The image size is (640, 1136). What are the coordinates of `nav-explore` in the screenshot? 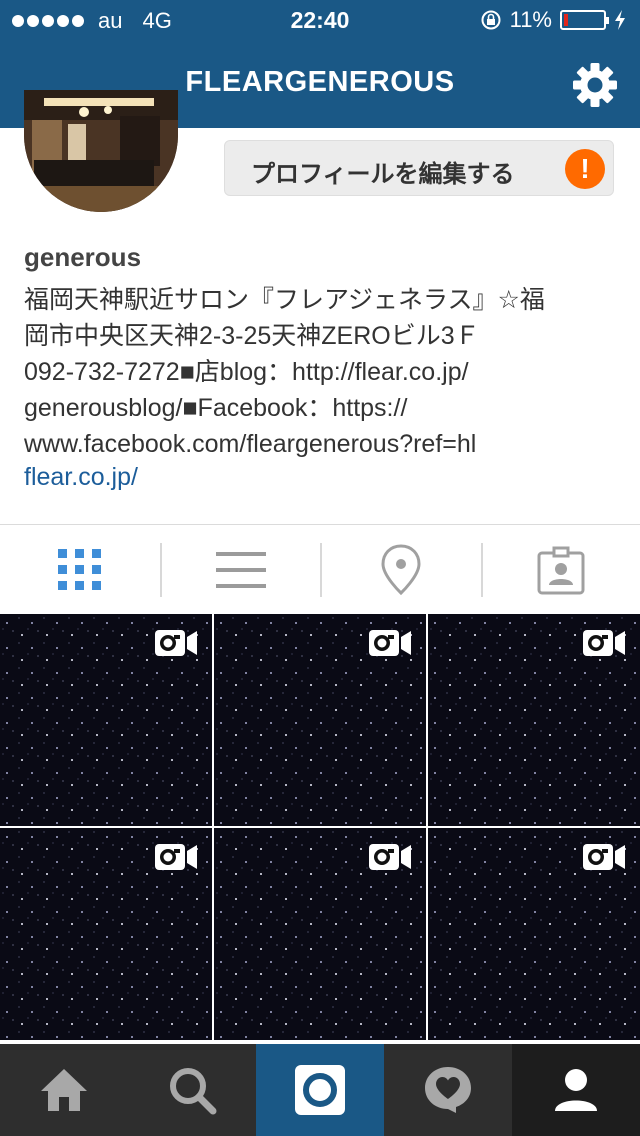 It's located at (192, 1090).